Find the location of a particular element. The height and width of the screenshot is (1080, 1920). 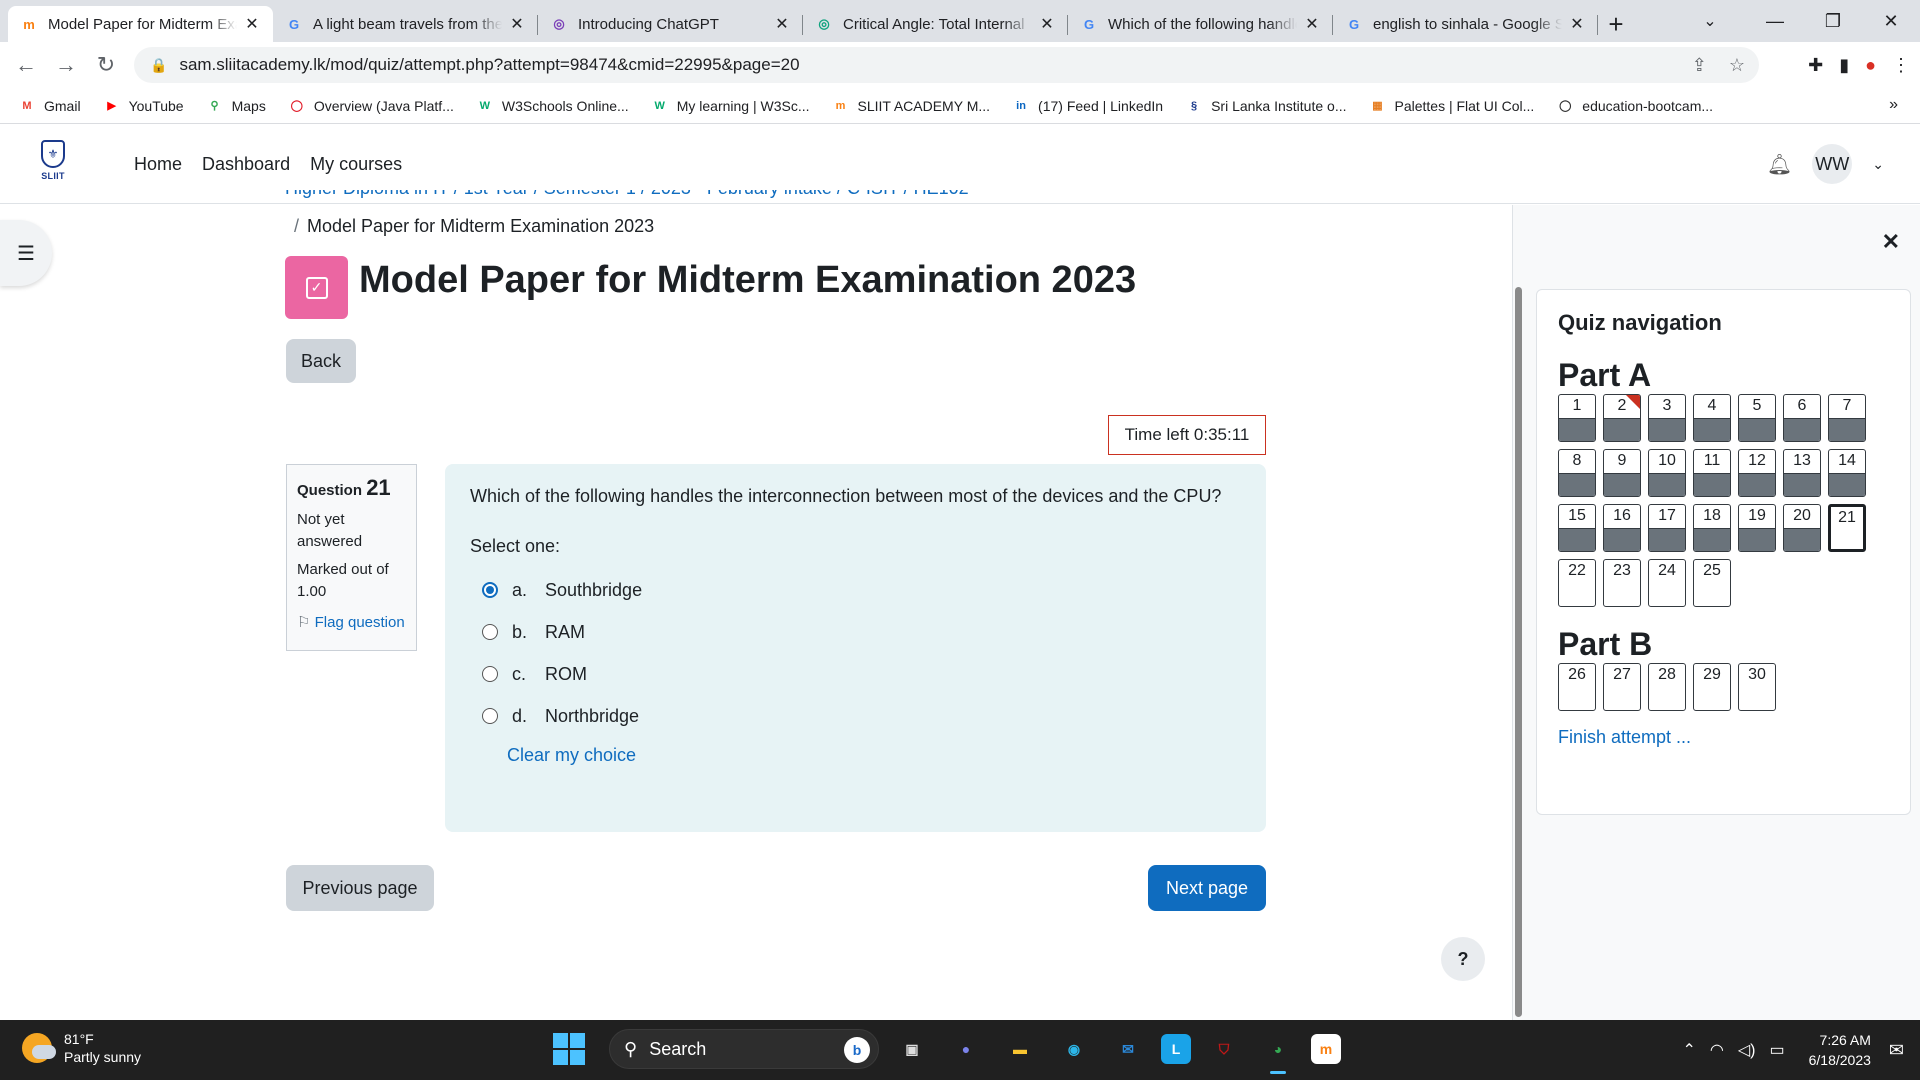

close-window-icon: ✕ is located at coordinates (1891, 21).